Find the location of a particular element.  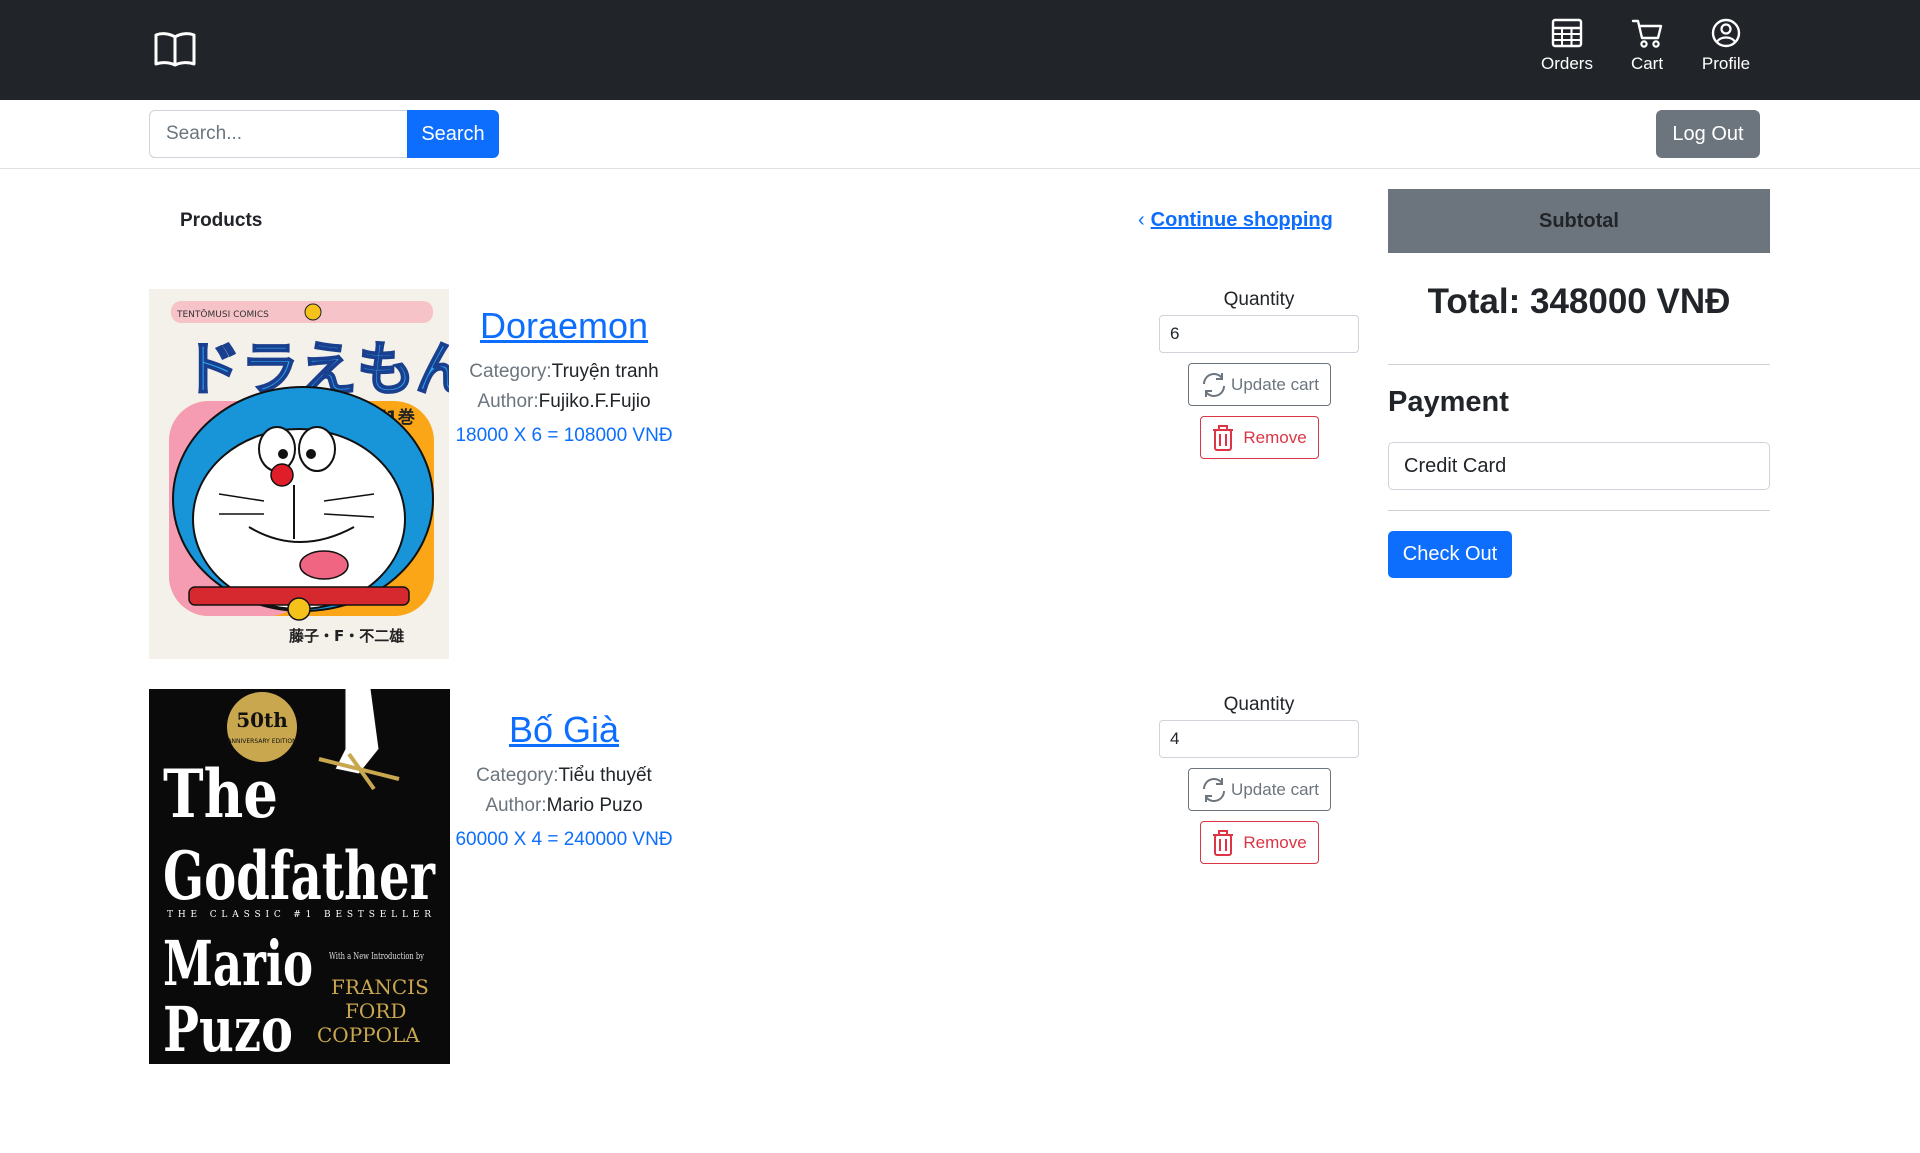

cover-intro-name1: FRANCIS is located at coordinates (380, 987).